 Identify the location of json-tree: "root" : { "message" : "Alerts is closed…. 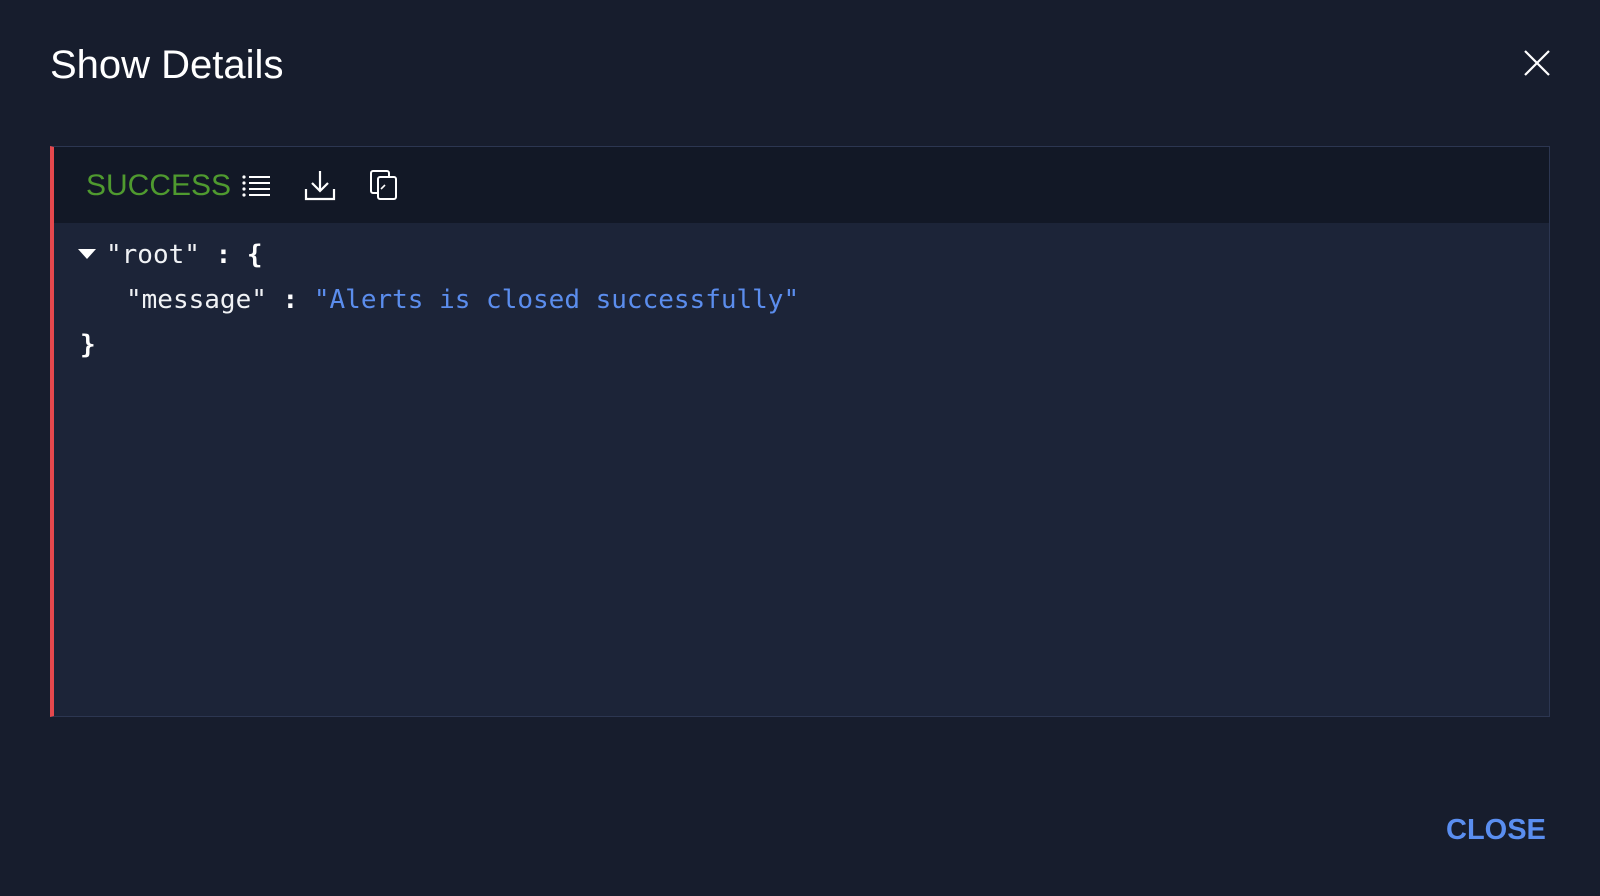
(438, 300).